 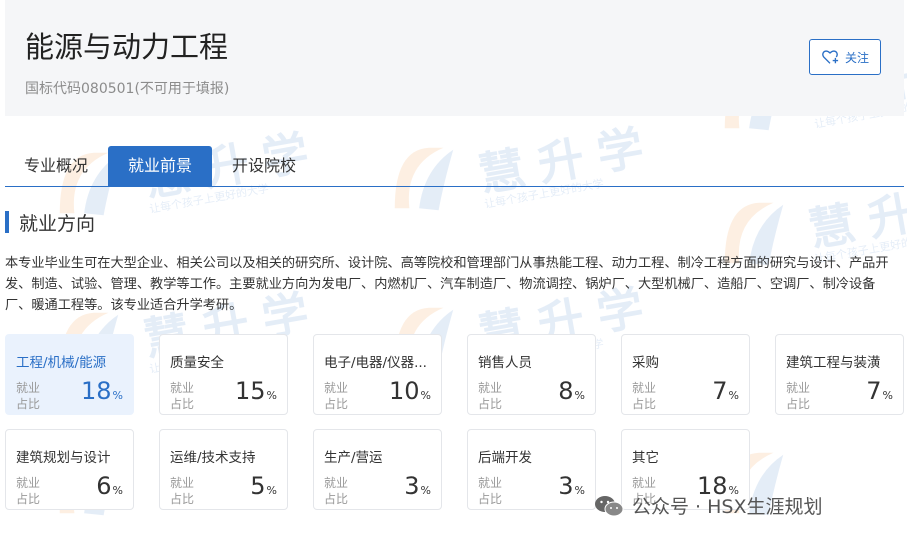 What do you see at coordinates (127, 89) in the screenshot?
I see `major-code: 国标代码080501(不可用于填报)` at bounding box center [127, 89].